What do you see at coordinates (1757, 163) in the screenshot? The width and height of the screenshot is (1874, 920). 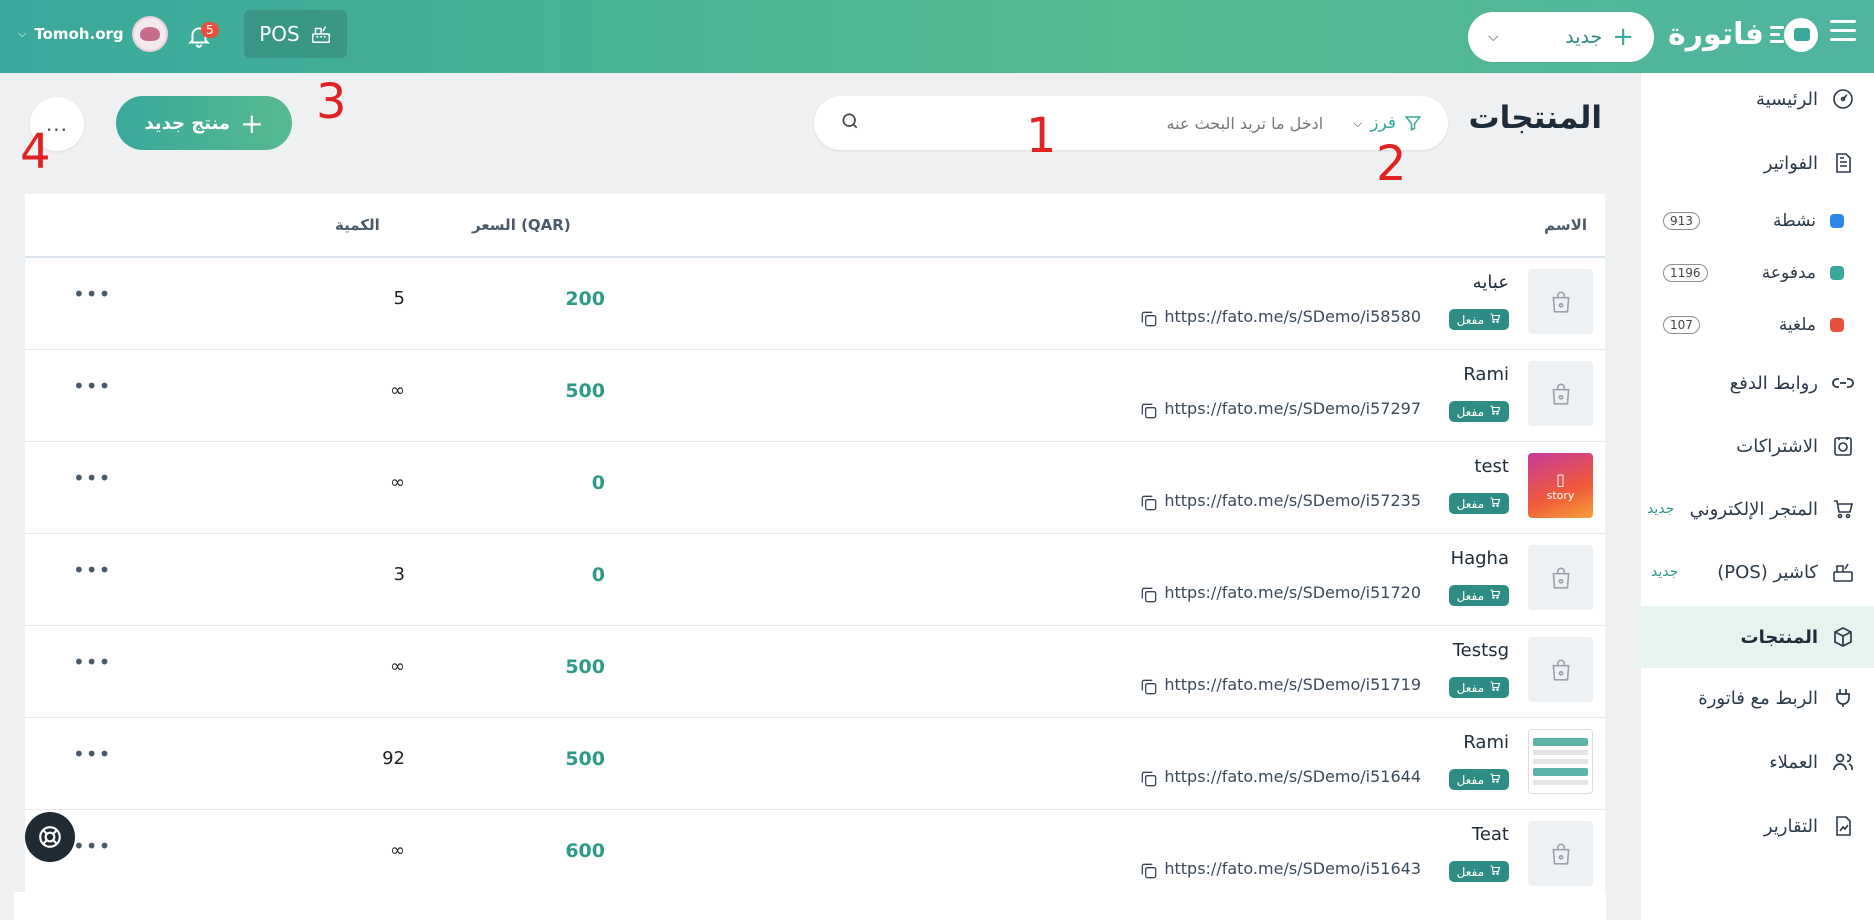 I see `sidebar-item-invoices: الفواتير` at bounding box center [1757, 163].